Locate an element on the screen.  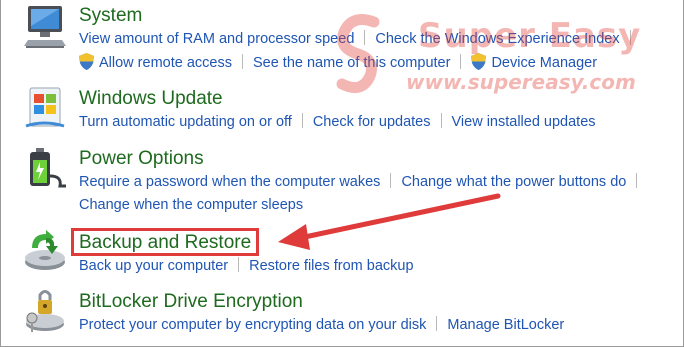
link-allow-remote-access: Allow remote access is located at coordinates (165, 63).